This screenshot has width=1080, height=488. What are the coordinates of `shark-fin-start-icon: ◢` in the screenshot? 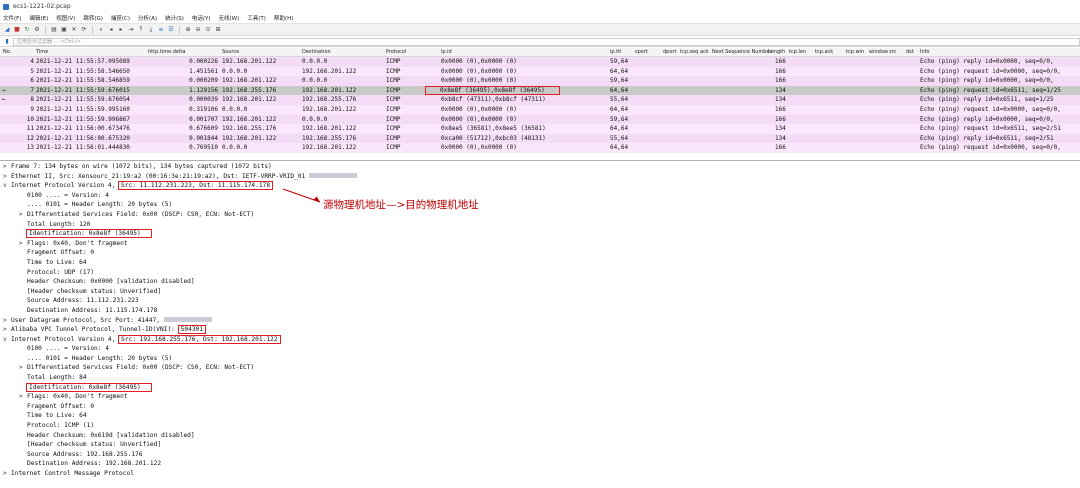 It's located at (7, 30).